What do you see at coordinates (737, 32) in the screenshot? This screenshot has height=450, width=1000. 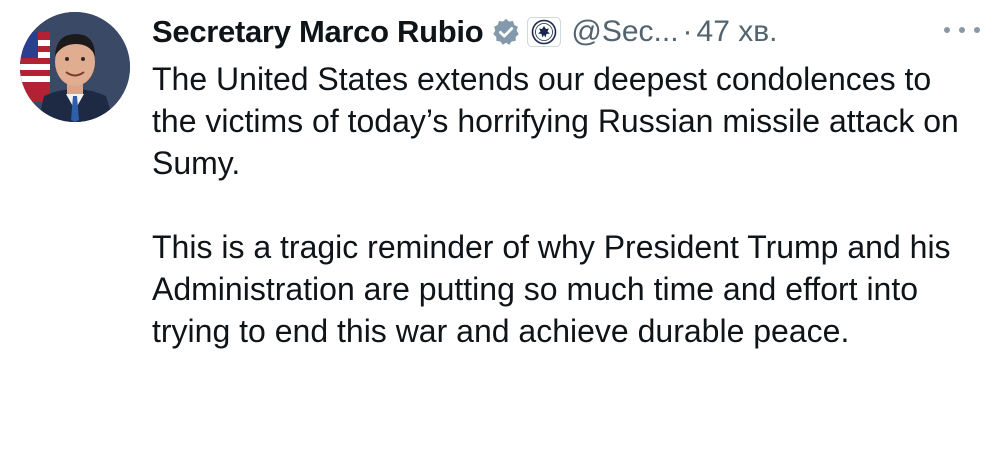 I see `tweet-timestamp: 47 хв.` at bounding box center [737, 32].